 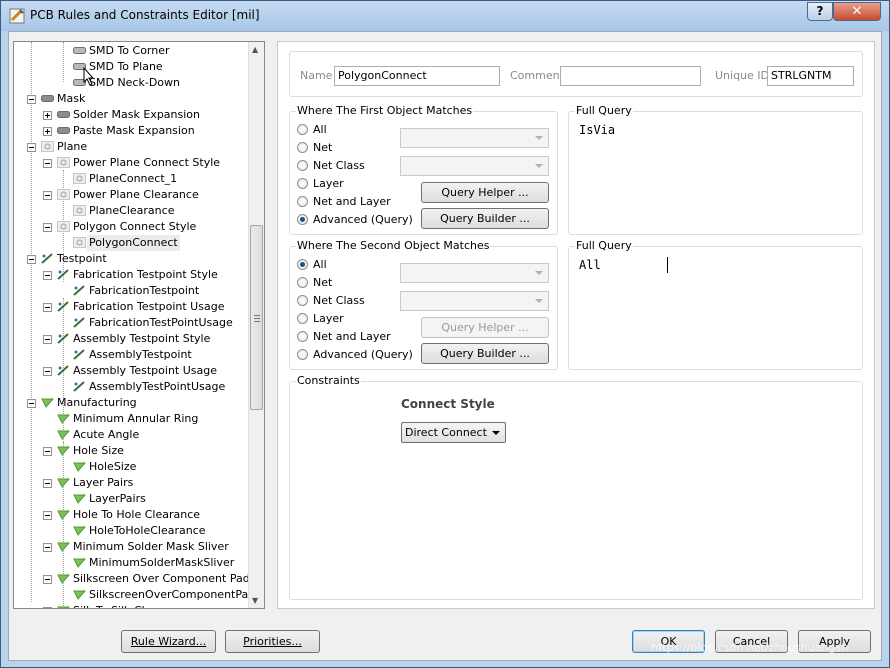 What do you see at coordinates (590, 265) in the screenshot?
I see `second-full-query-text: All` at bounding box center [590, 265].